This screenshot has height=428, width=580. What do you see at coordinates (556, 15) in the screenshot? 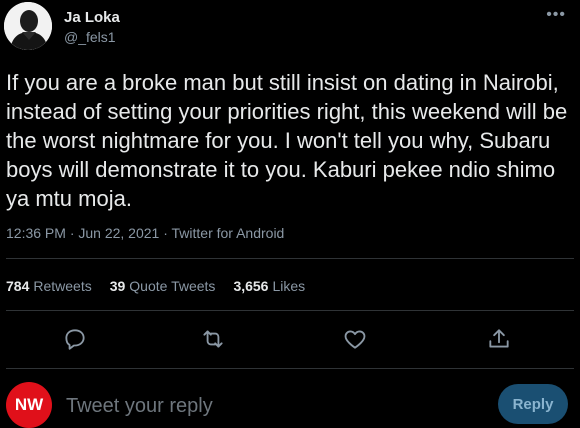
I see `more-options-icon: •••` at bounding box center [556, 15].